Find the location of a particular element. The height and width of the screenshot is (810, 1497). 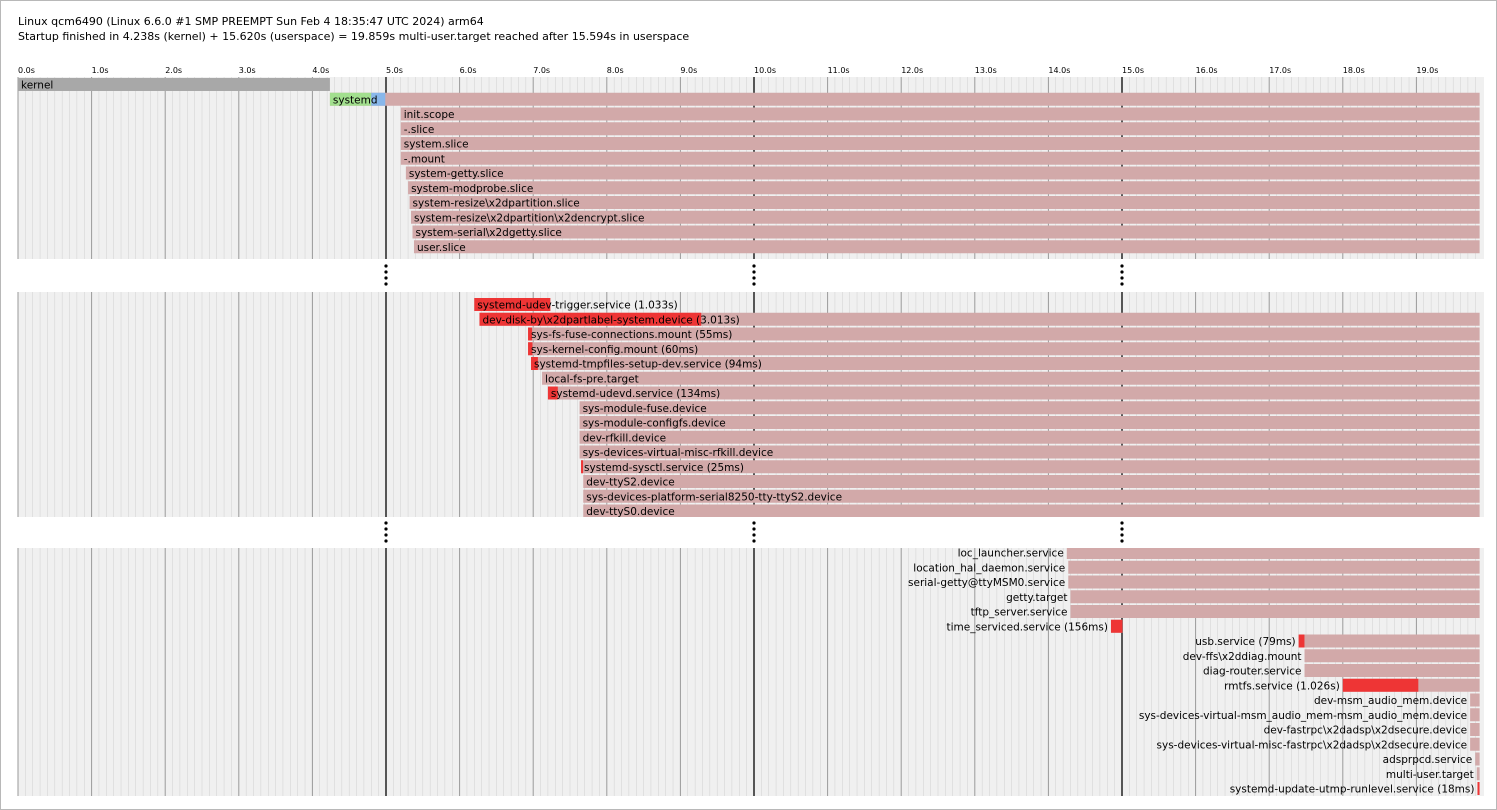

axis-tick-label: 18.0s is located at coordinates (1354, 70).